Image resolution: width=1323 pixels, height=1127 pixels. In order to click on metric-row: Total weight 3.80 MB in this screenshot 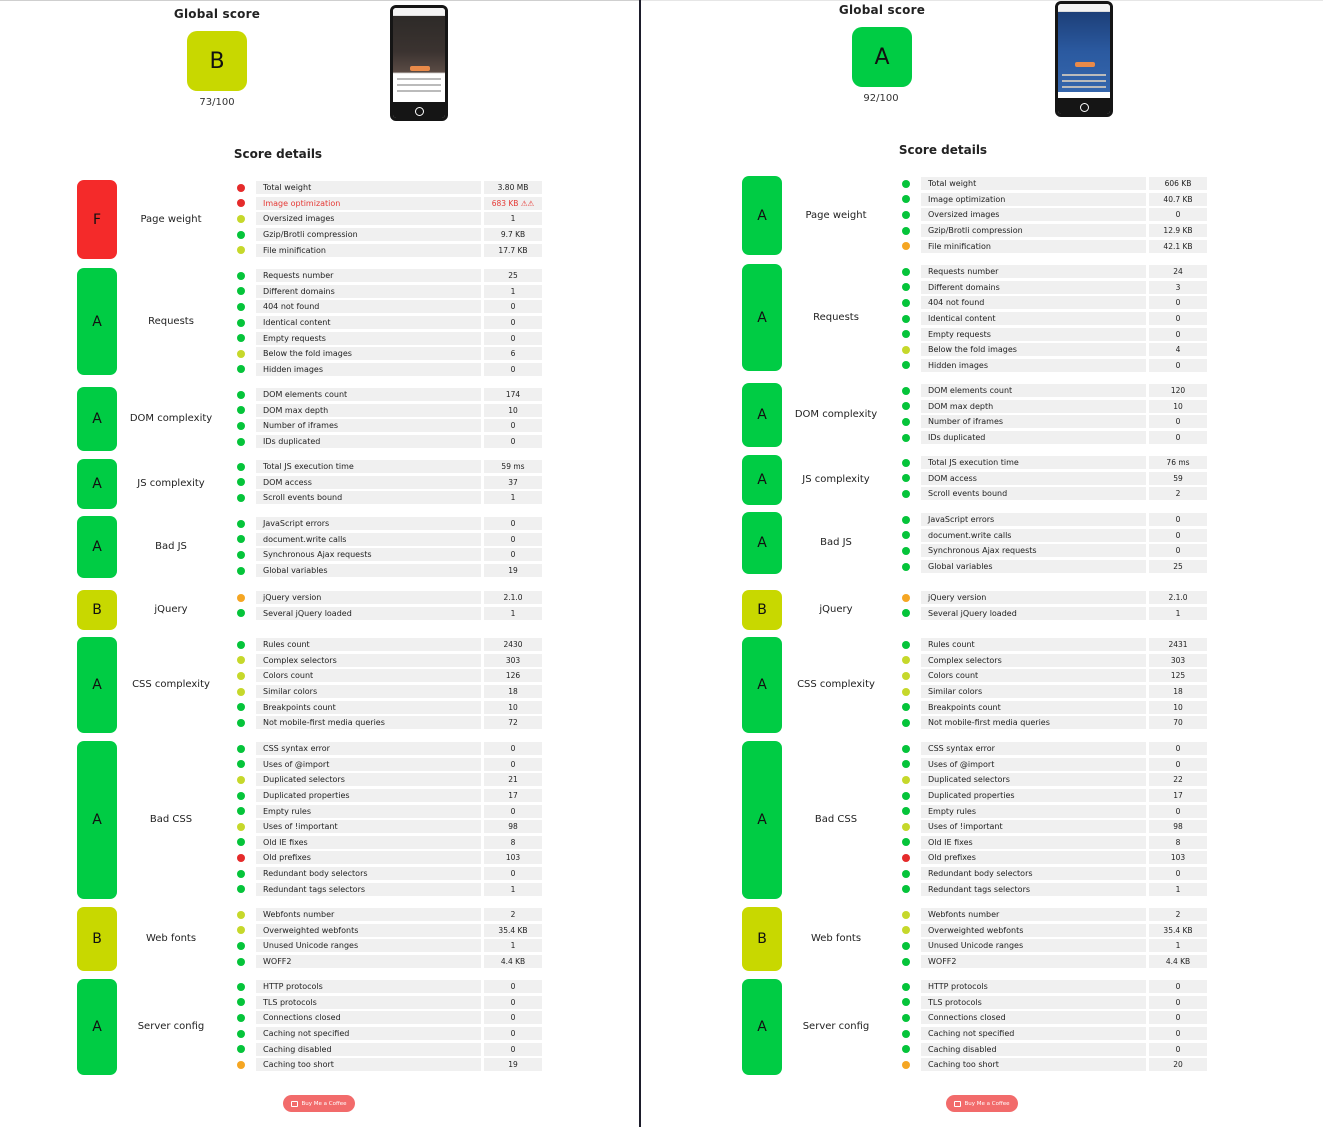, I will do `click(386, 188)`.